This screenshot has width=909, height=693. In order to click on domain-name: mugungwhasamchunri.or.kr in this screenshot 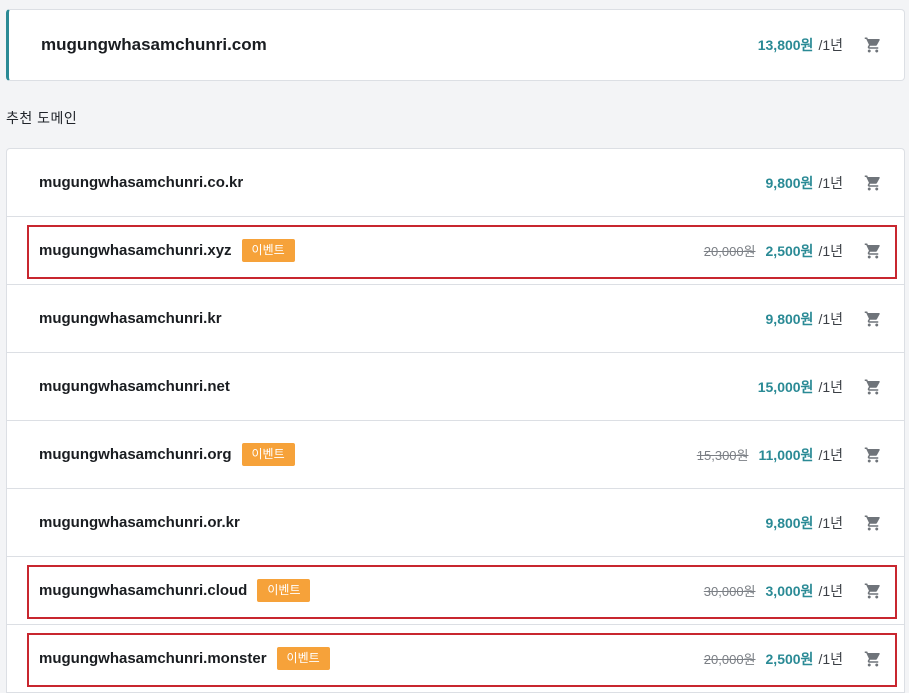, I will do `click(139, 522)`.